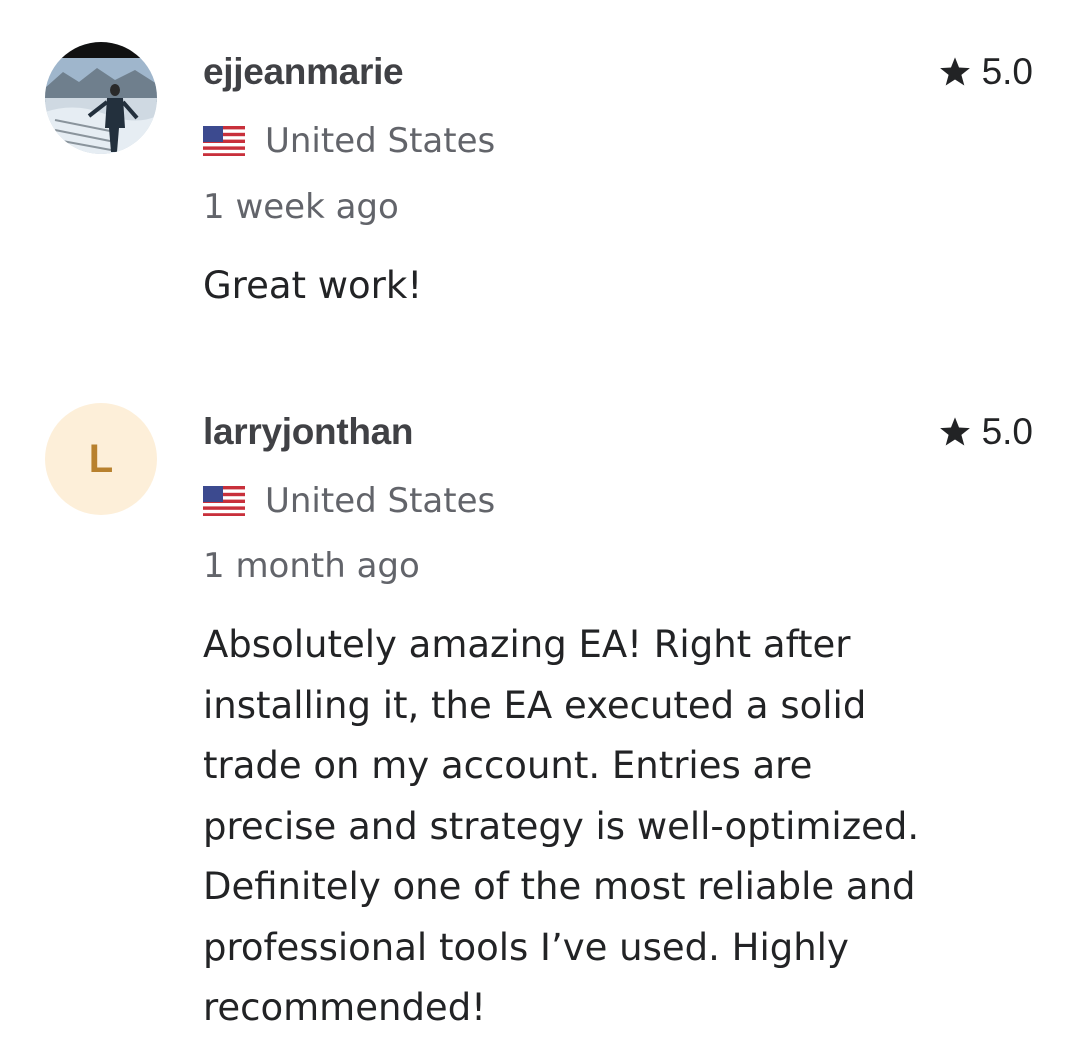 The image size is (1079, 1062). What do you see at coordinates (301, 207) in the screenshot?
I see `review-time: 1 week ago` at bounding box center [301, 207].